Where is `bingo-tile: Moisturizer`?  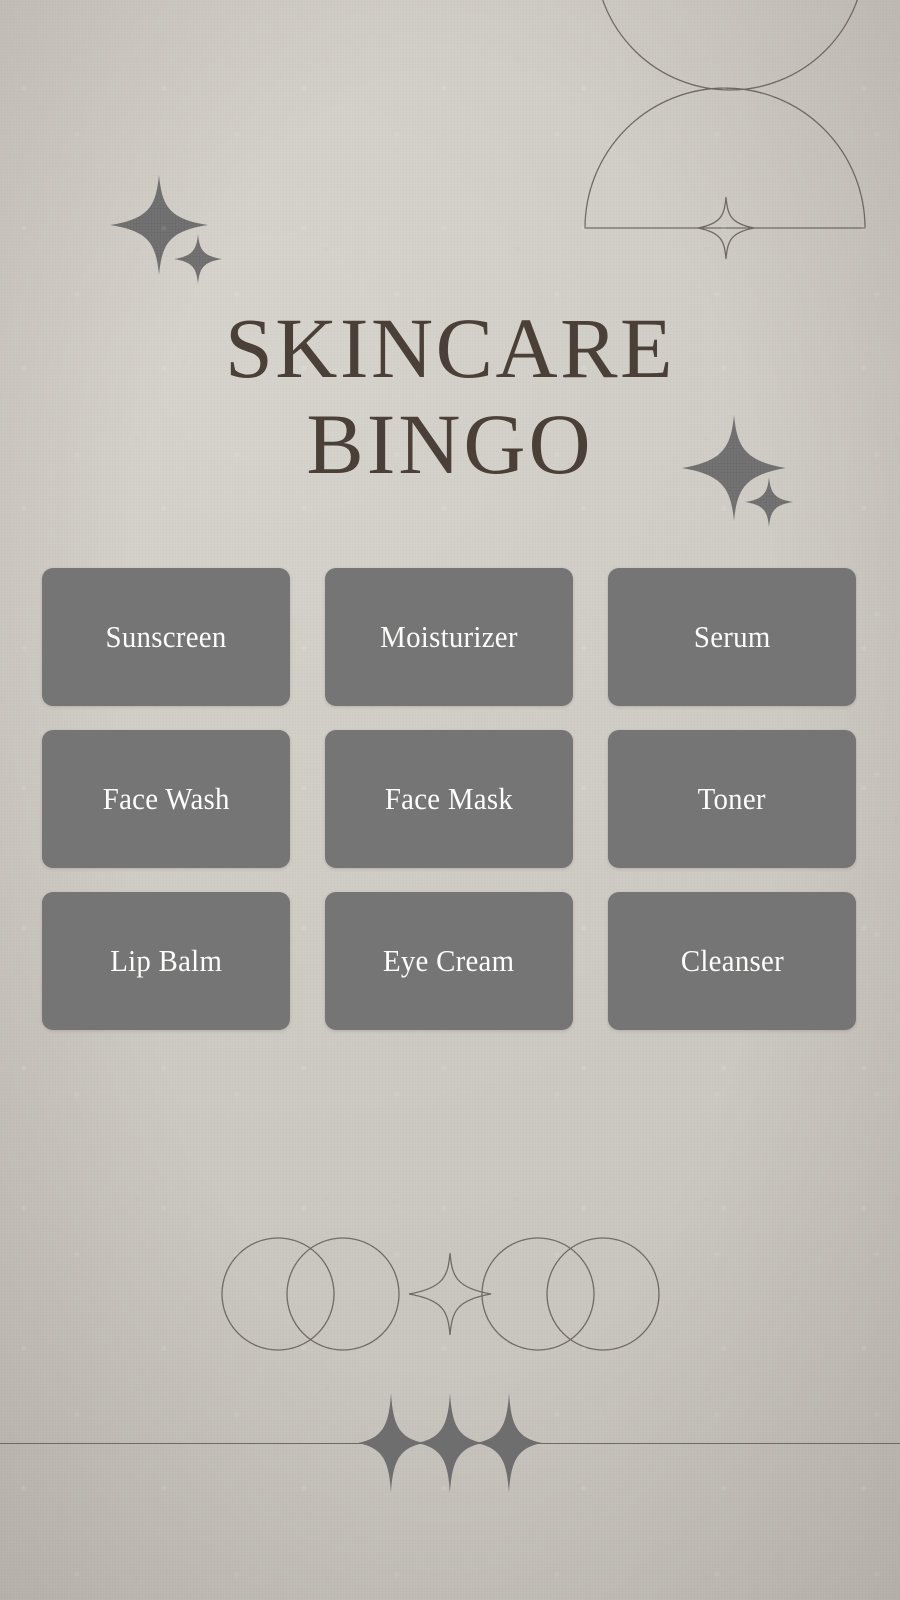
bingo-tile: Moisturizer is located at coordinates (449, 637).